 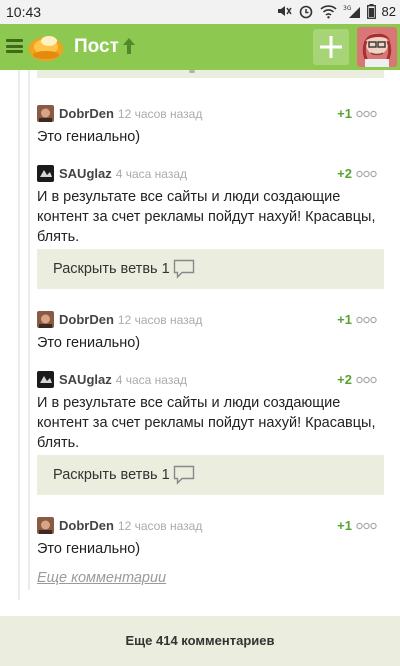 I want to click on status-time: 10:43, so click(x=24, y=12).